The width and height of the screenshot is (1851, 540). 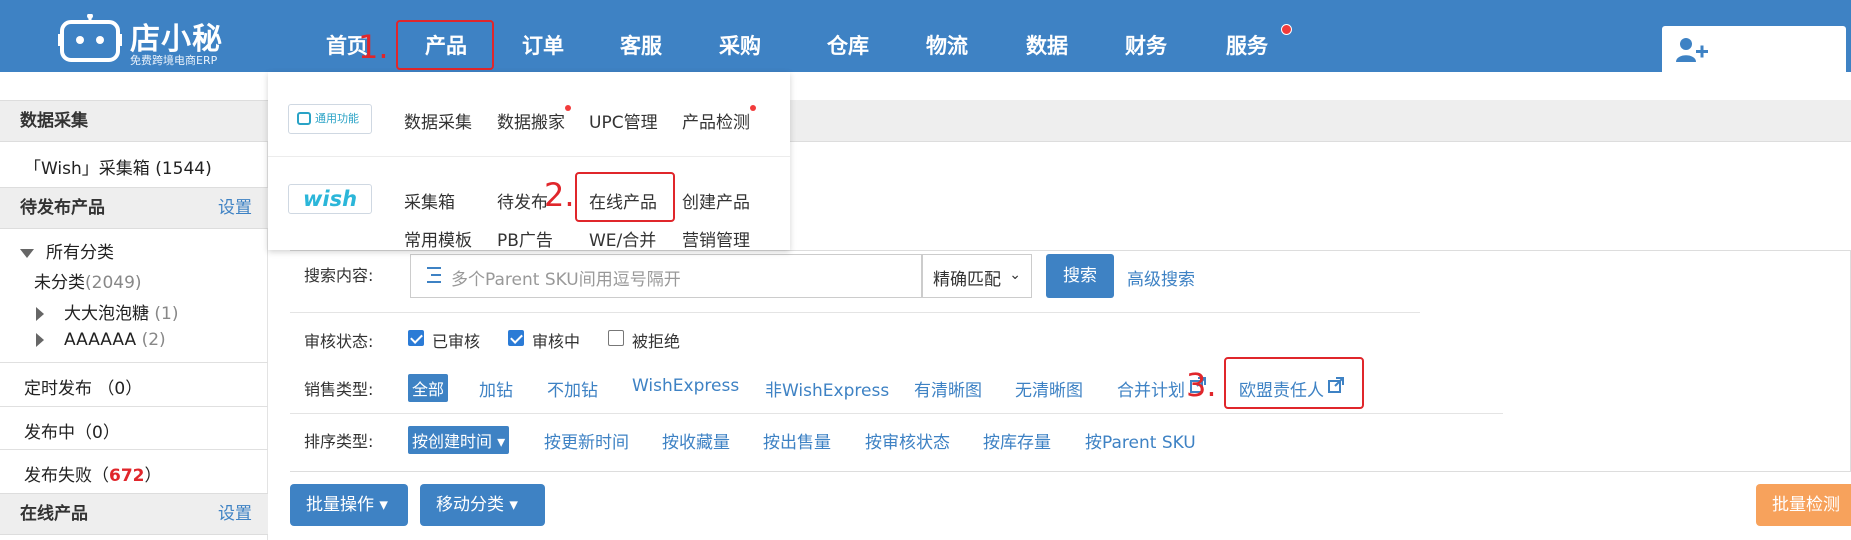 I want to click on match-type-select: 精确匹配 ⌄, so click(x=977, y=276).